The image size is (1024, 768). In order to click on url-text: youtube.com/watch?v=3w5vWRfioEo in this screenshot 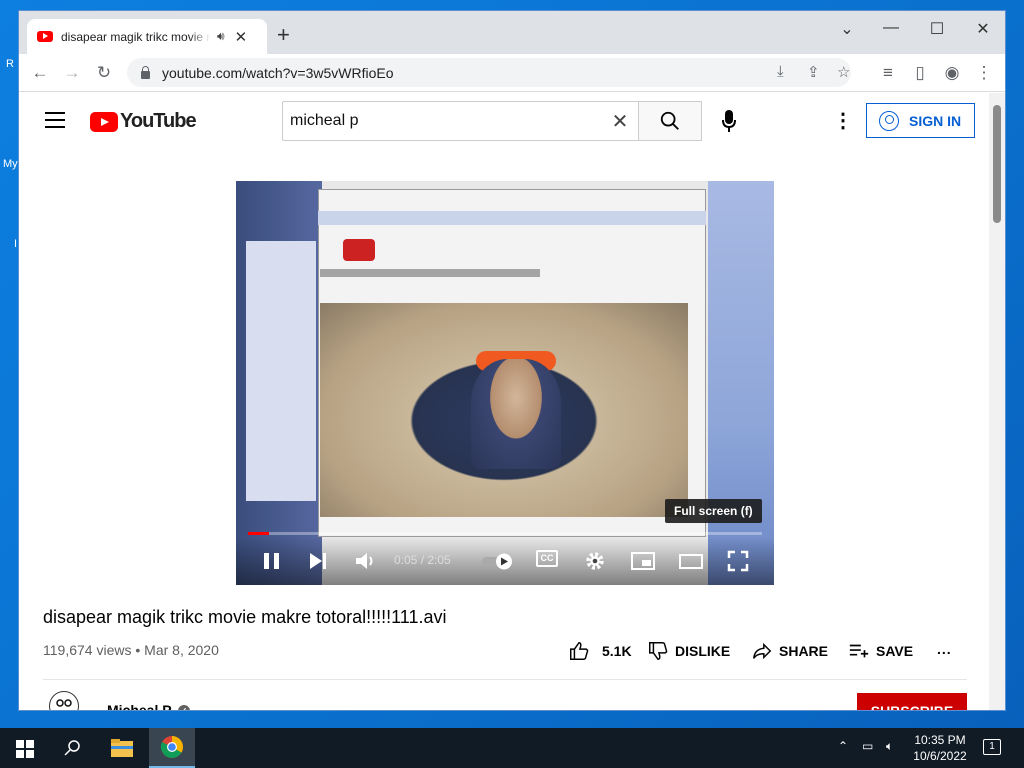, I will do `click(278, 73)`.